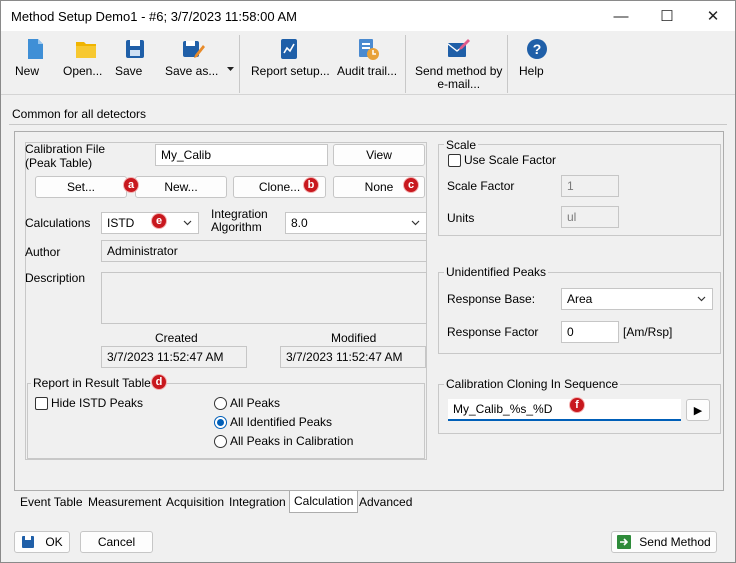 This screenshot has height=563, width=736. Describe the element at coordinates (590, 186) in the screenshot. I see `scale-factor-input: 1` at that location.